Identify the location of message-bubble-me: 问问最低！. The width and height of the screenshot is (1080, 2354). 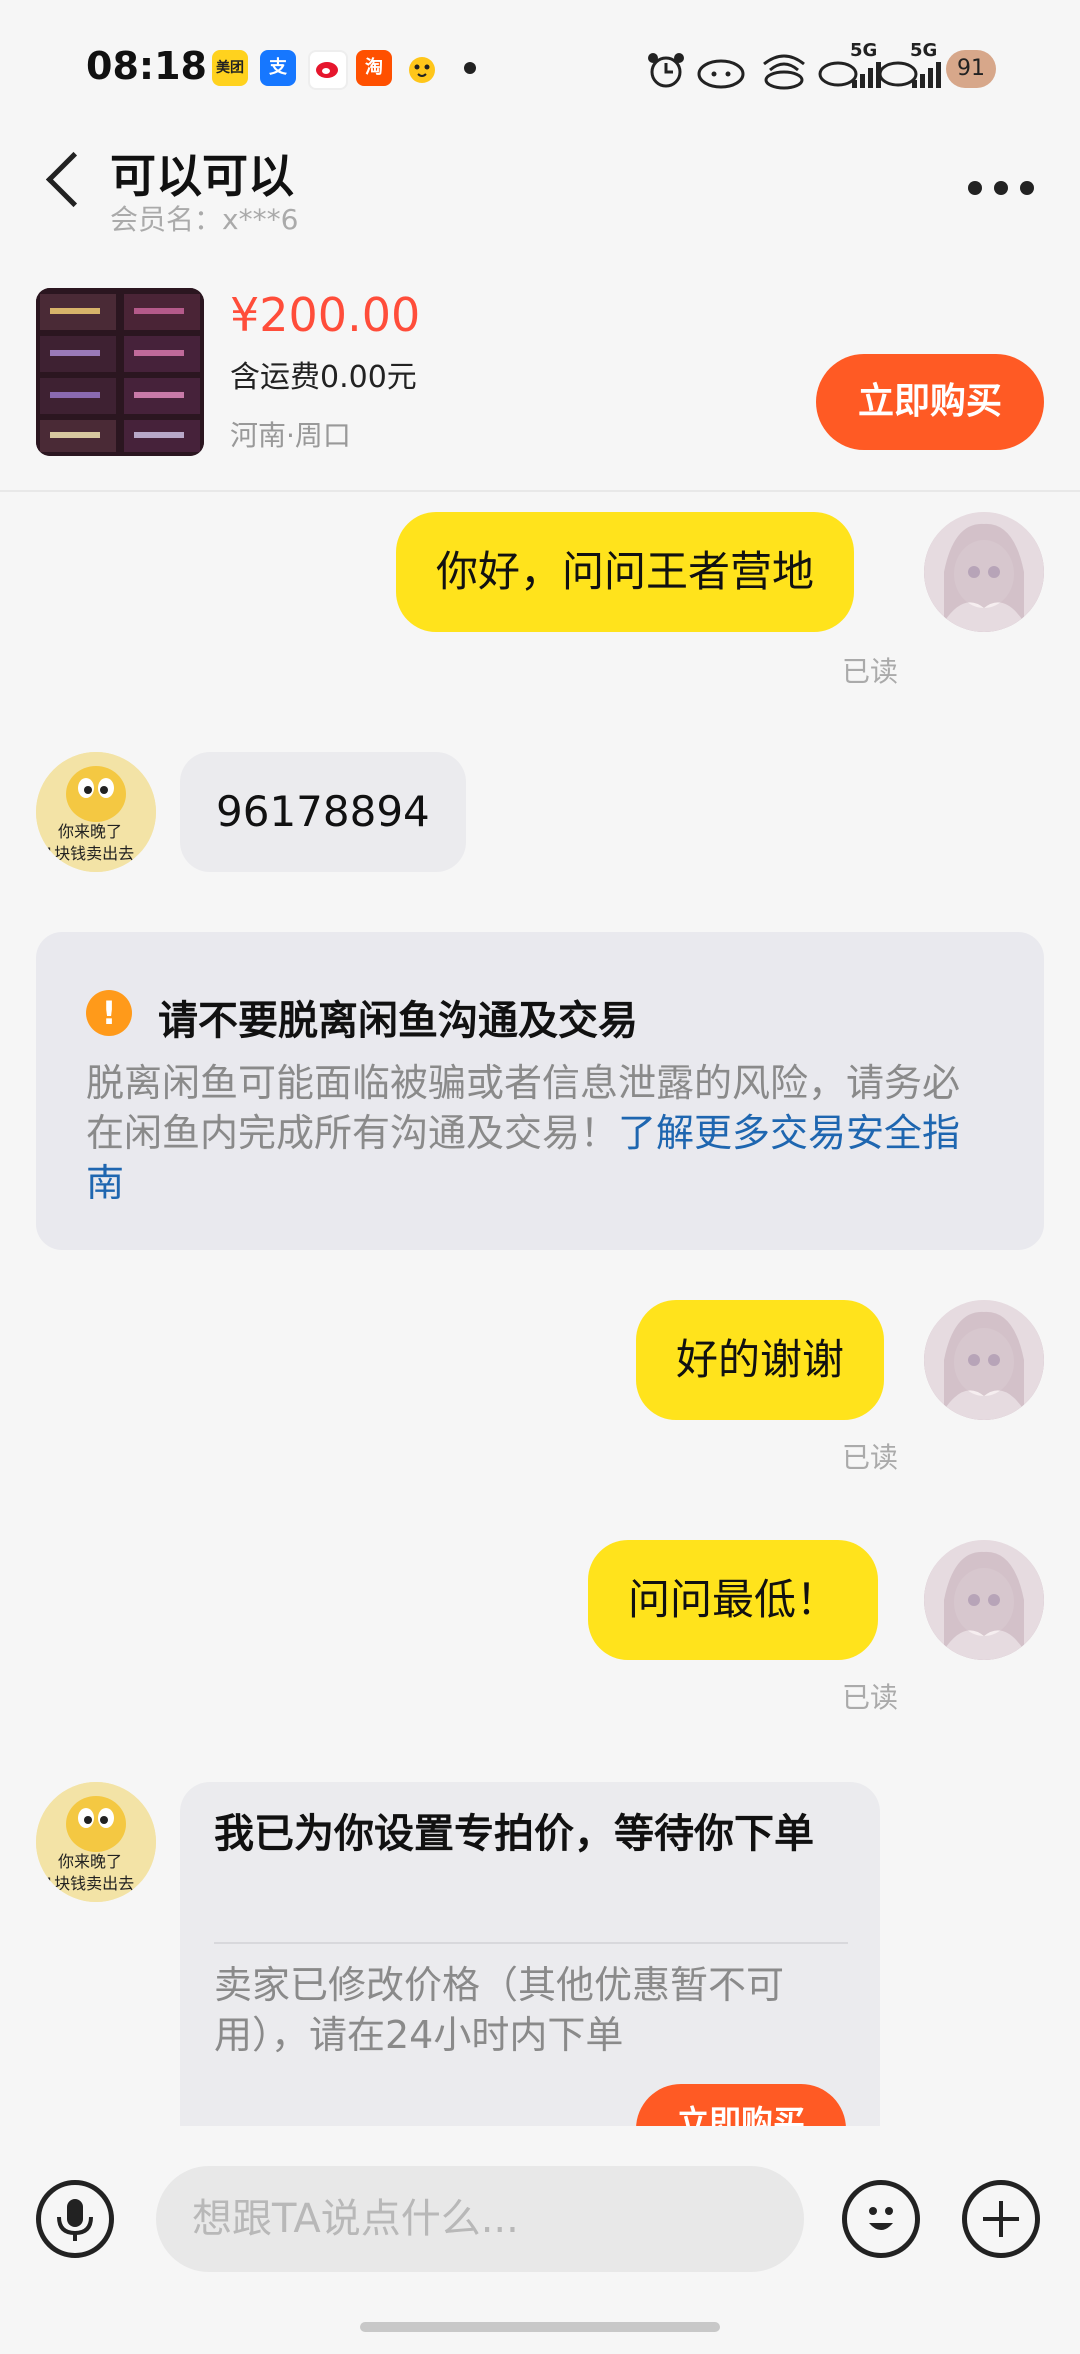
(733, 1600).